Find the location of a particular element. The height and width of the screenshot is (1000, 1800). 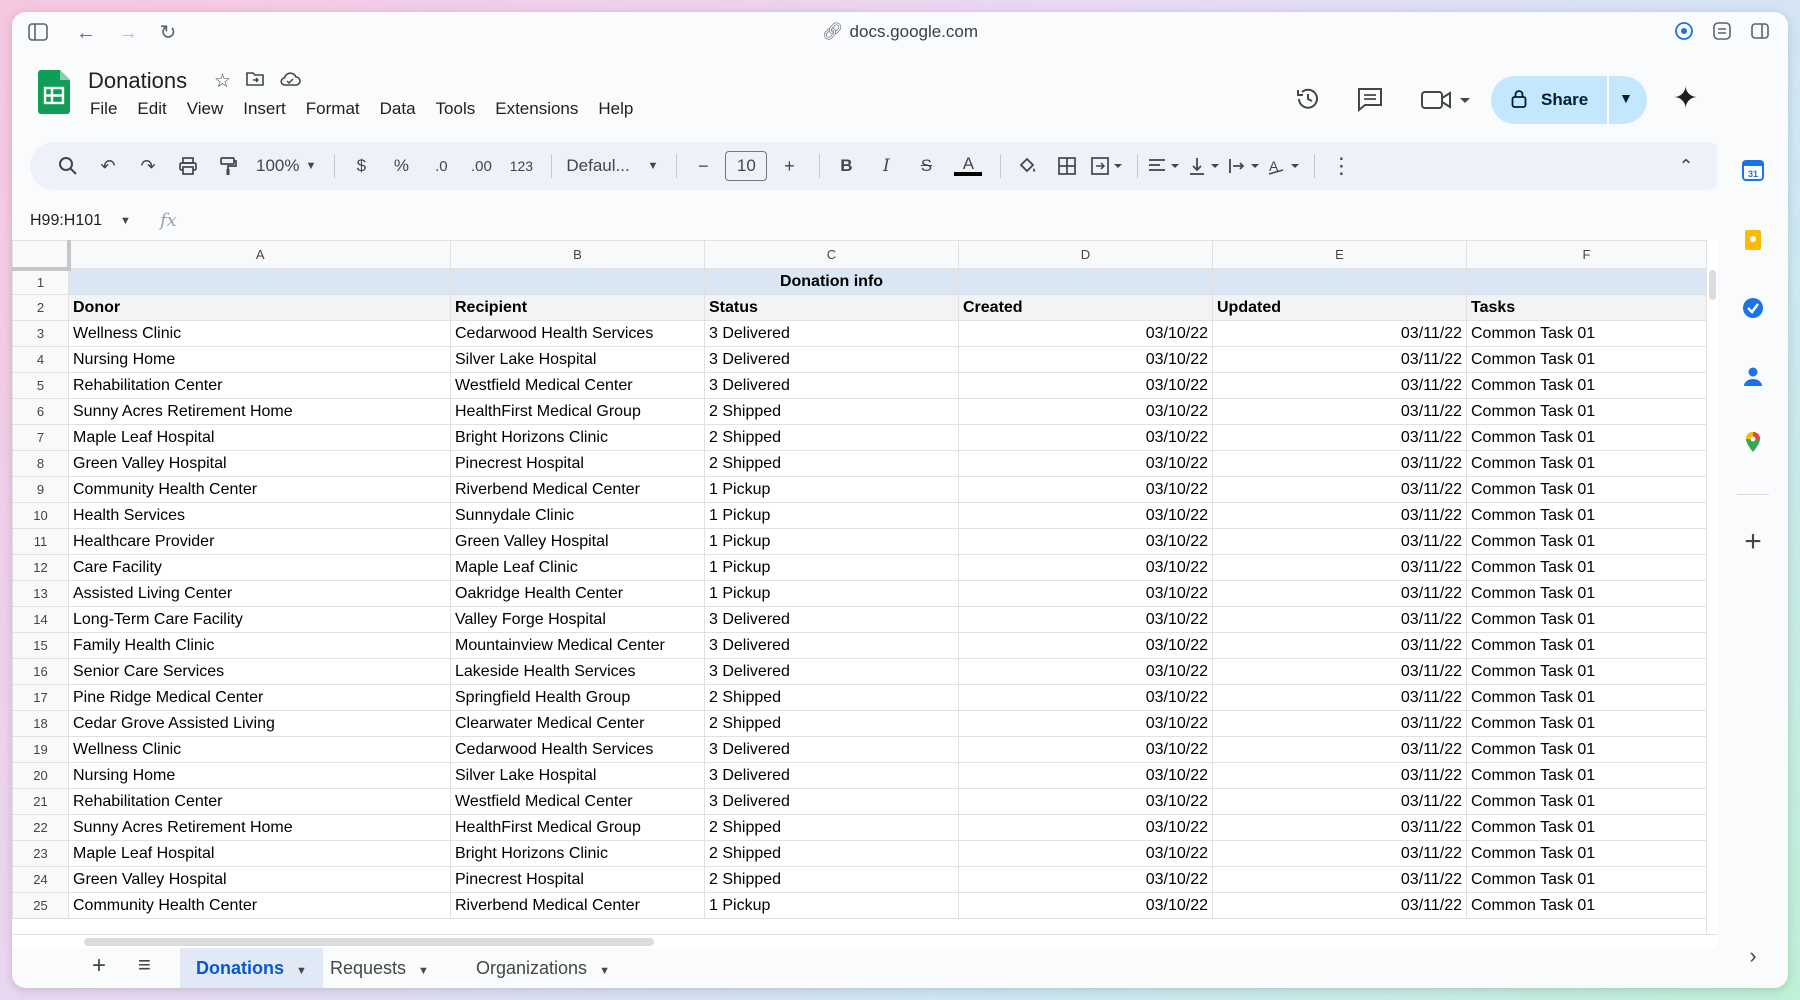

meet-icon is located at coordinates (1446, 103).